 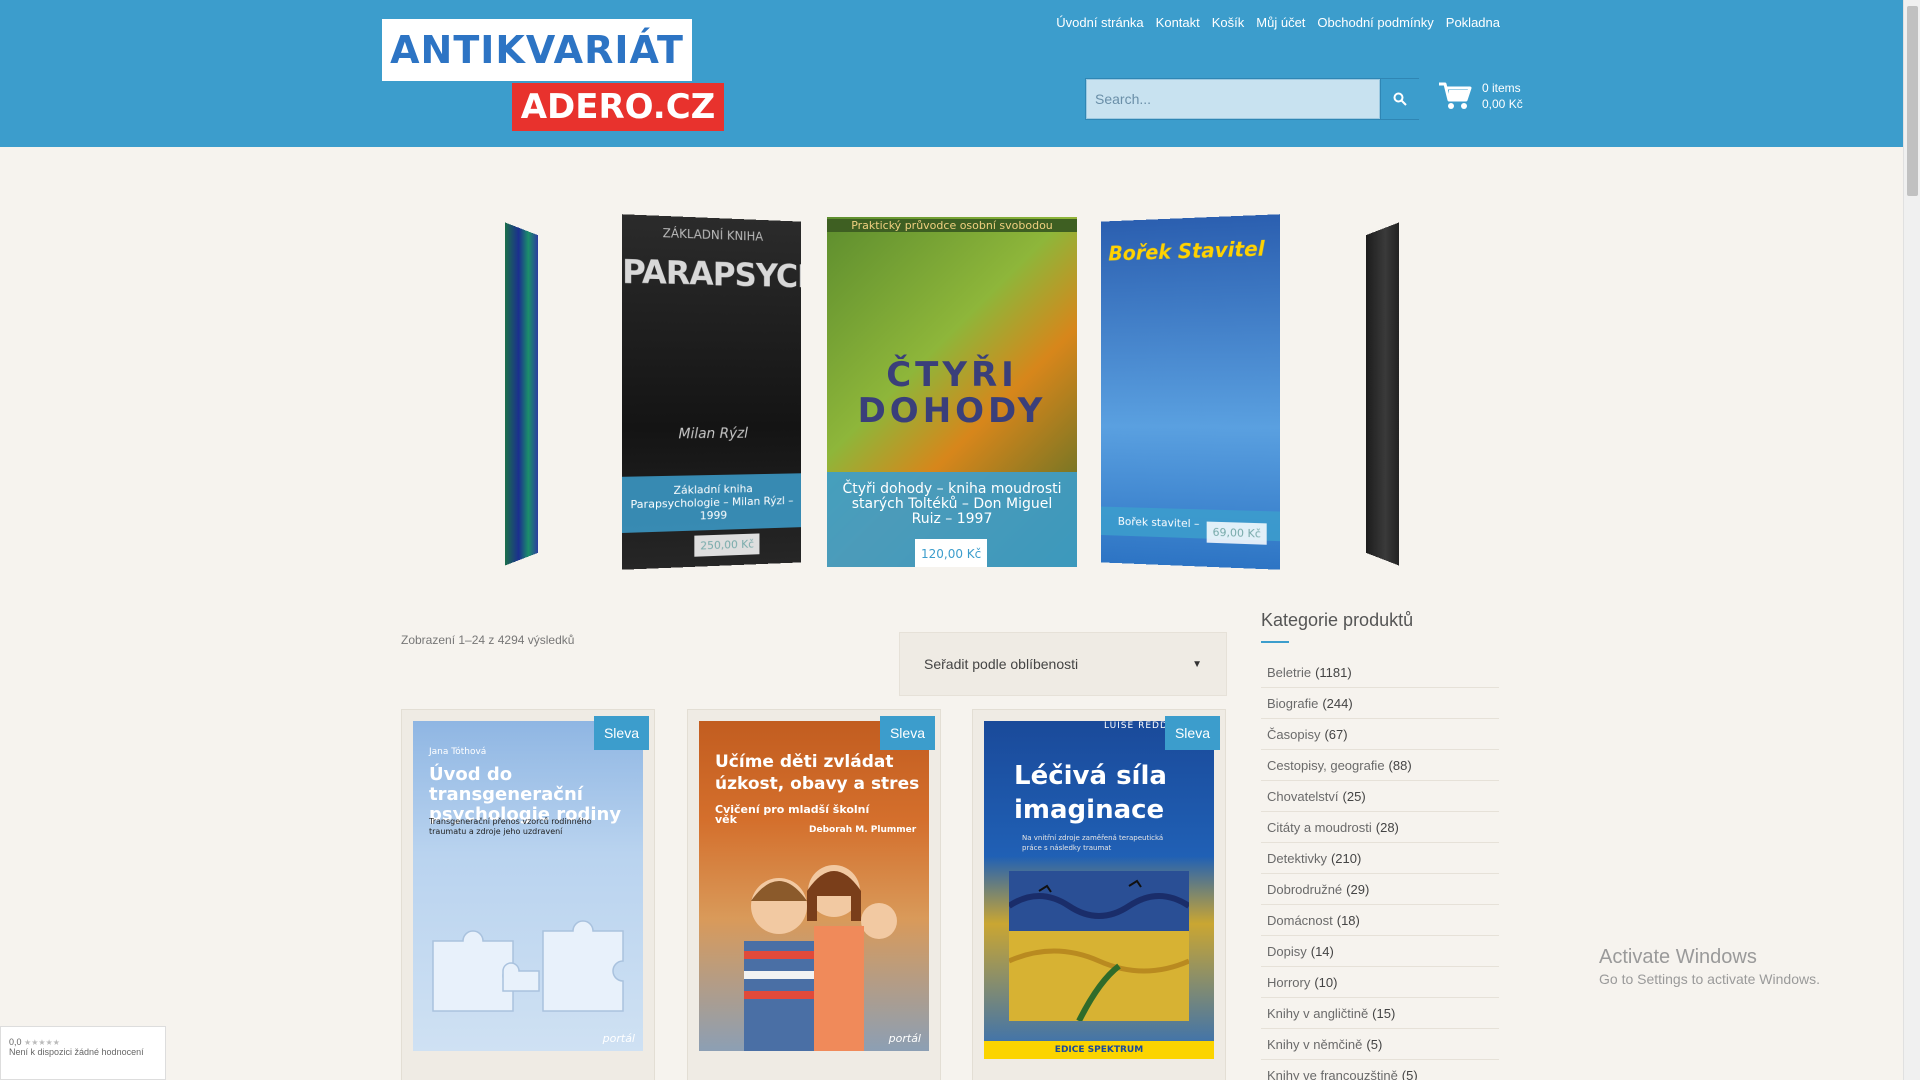 I want to click on category-count: (25), so click(x=1354, y=796).